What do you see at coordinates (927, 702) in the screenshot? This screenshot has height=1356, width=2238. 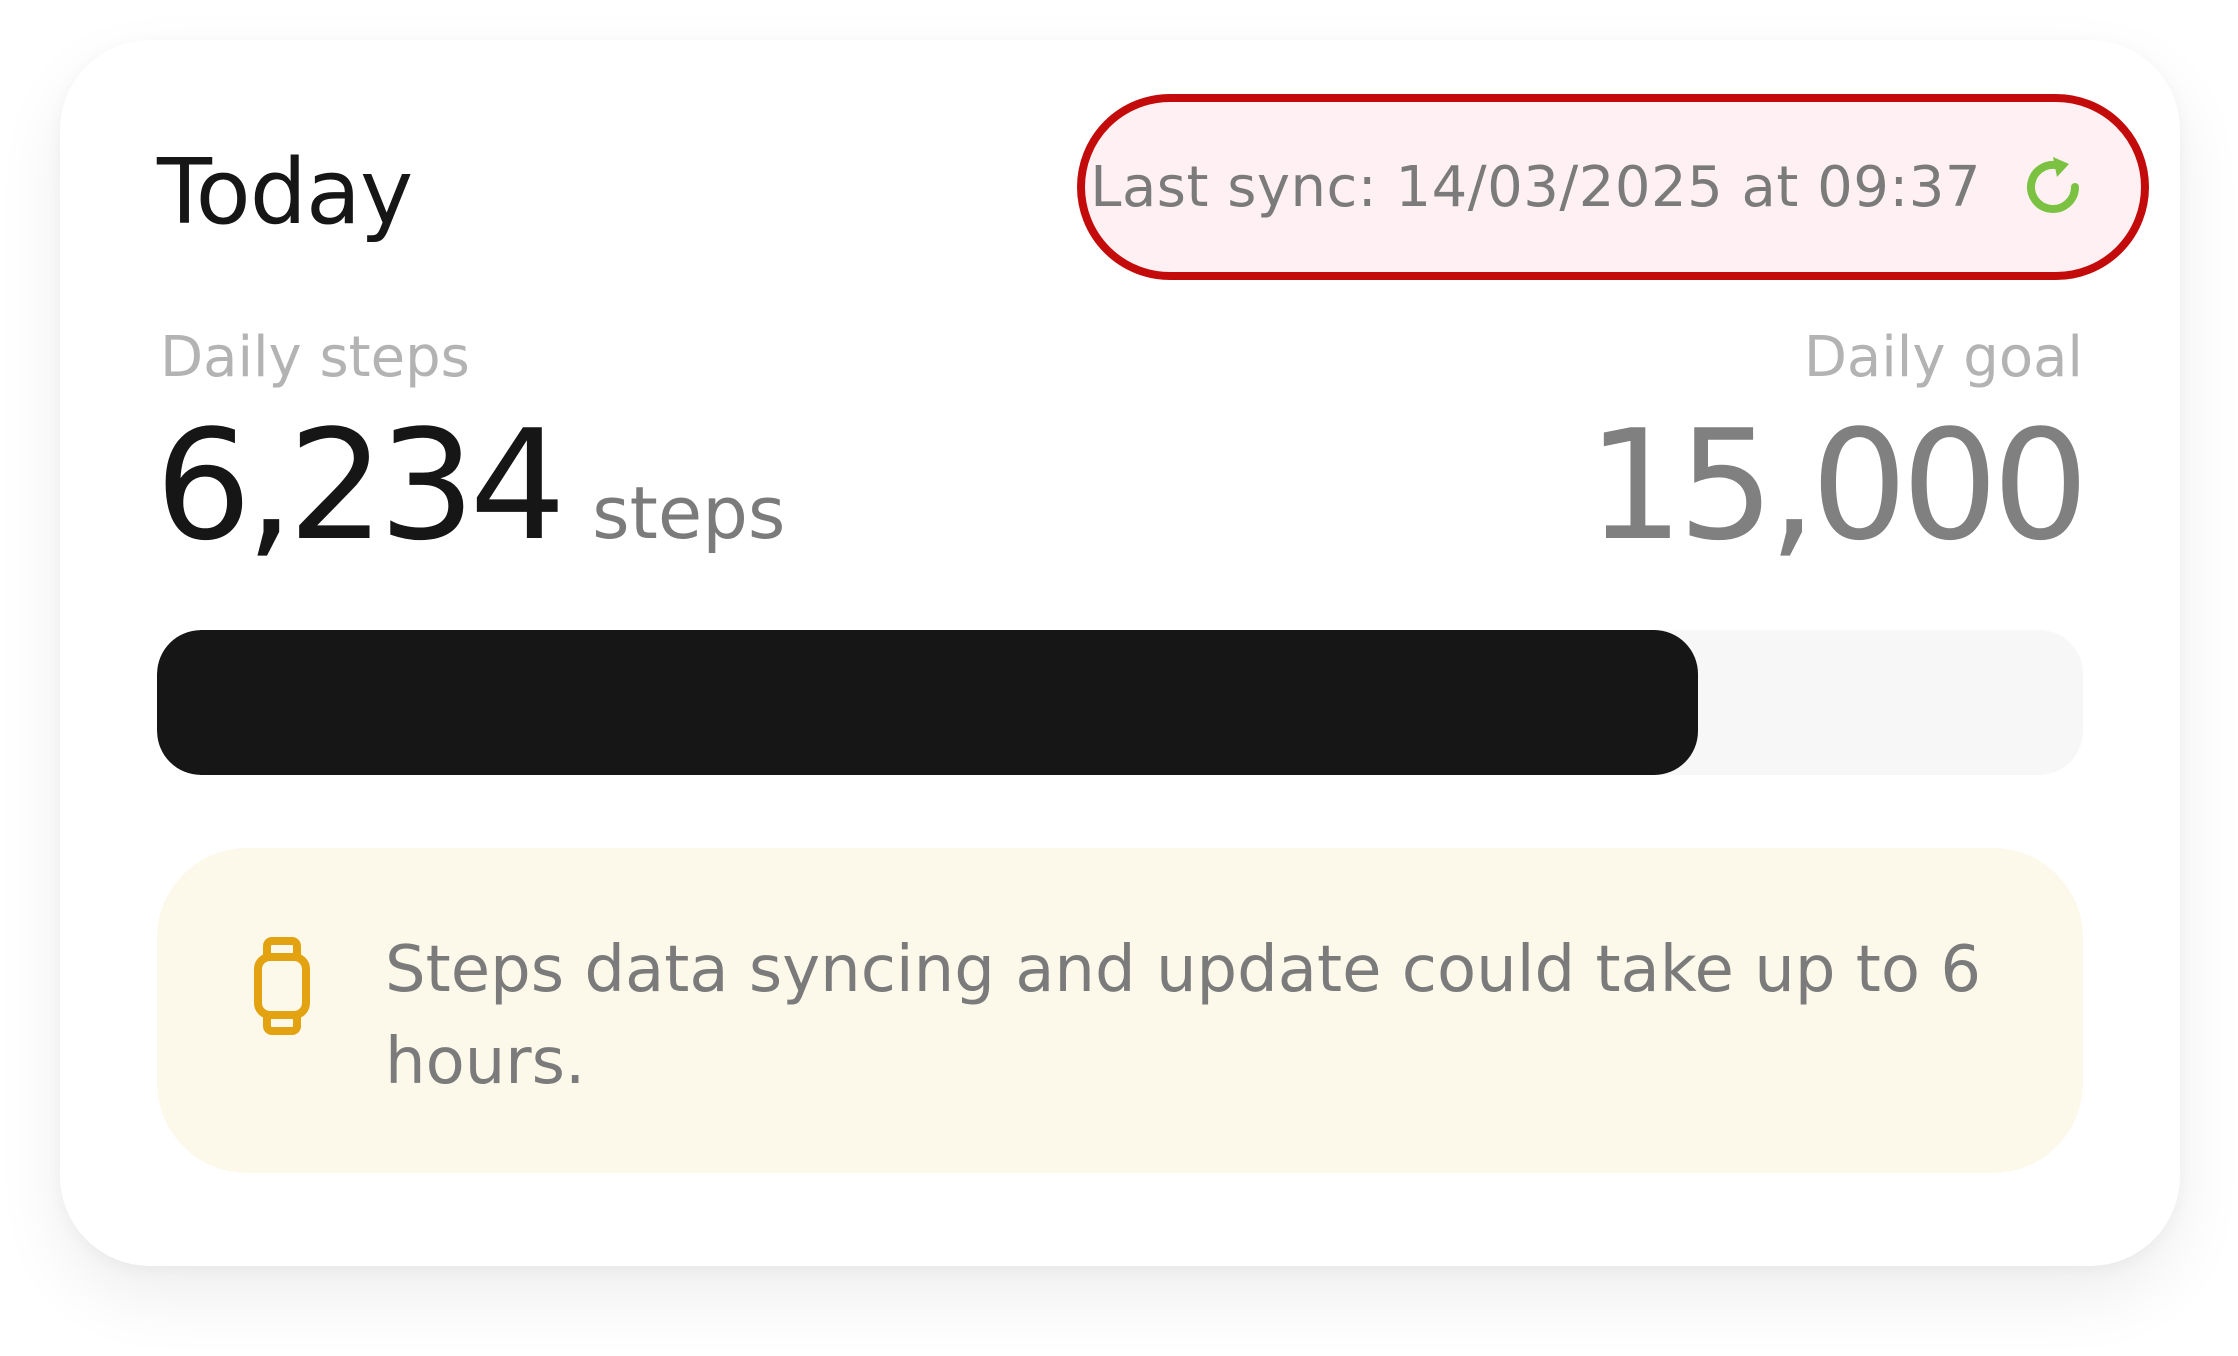 I see `steps-progress-fill` at bounding box center [927, 702].